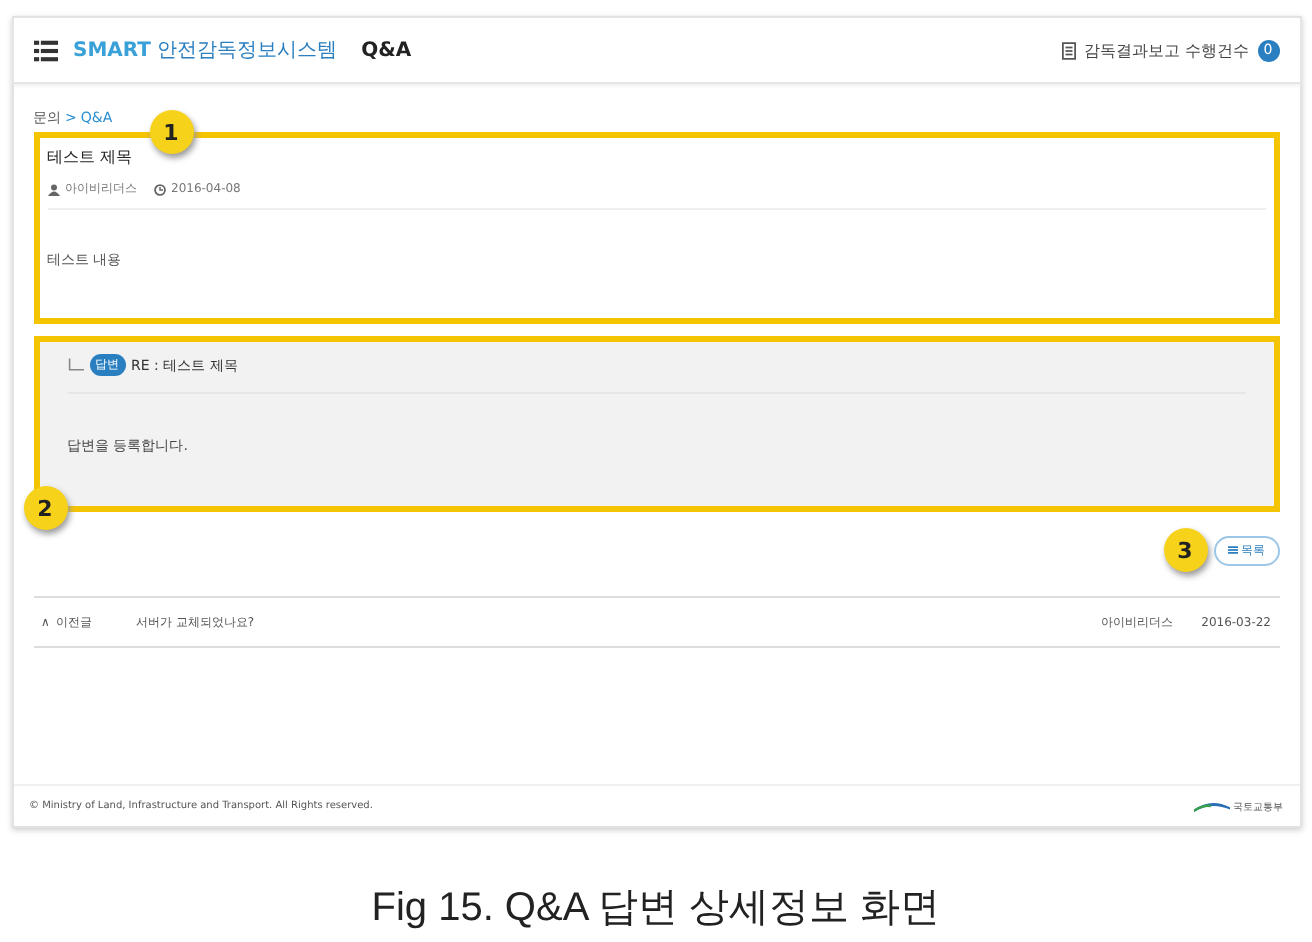 This screenshot has width=1312, height=942. Describe the element at coordinates (91, 157) in the screenshot. I see `question-title: 테스트 제목` at that location.